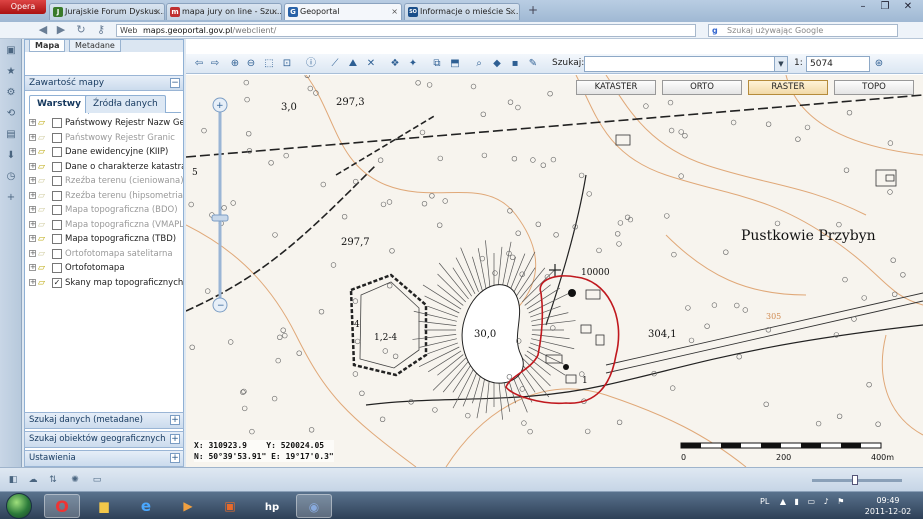 This screenshot has width=923, height=519. Describe the element at coordinates (335, 64) in the screenshot. I see `measure-line-icon: ⟋` at that location.